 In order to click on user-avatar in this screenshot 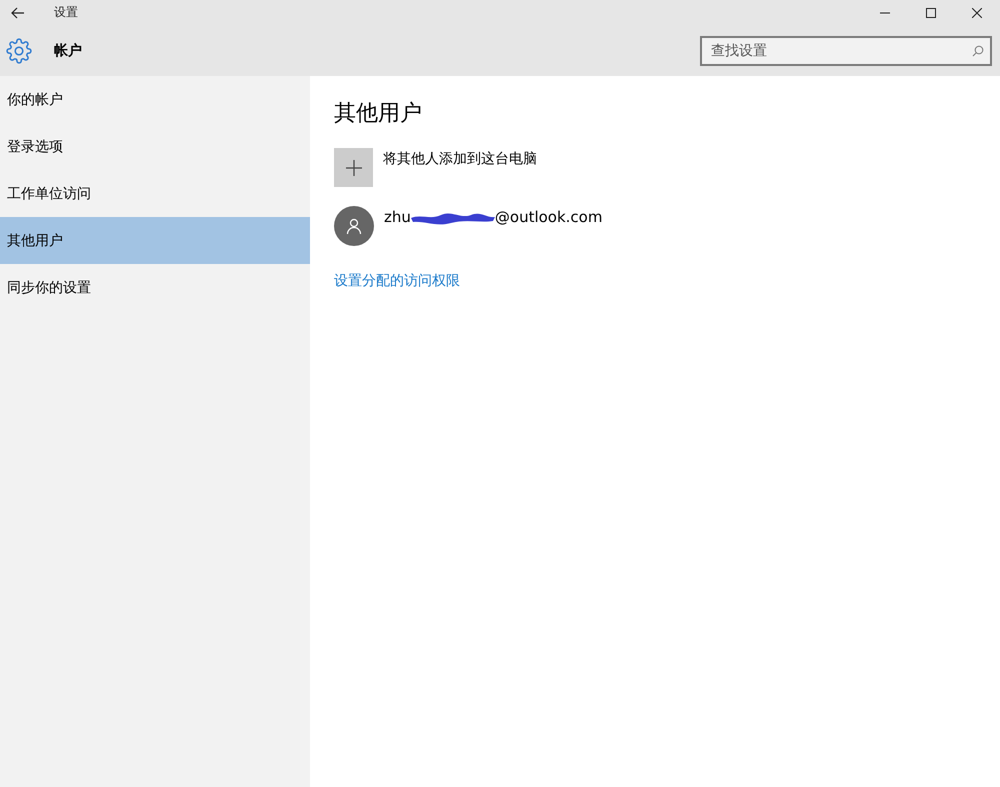, I will do `click(354, 226)`.